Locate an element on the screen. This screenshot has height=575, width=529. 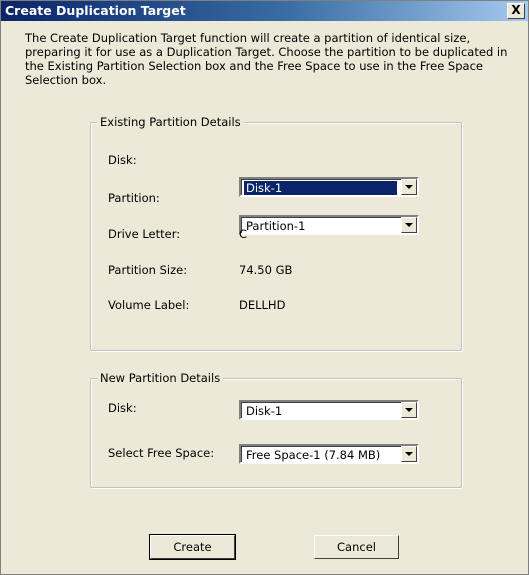
close-button: X is located at coordinates (516, 11).